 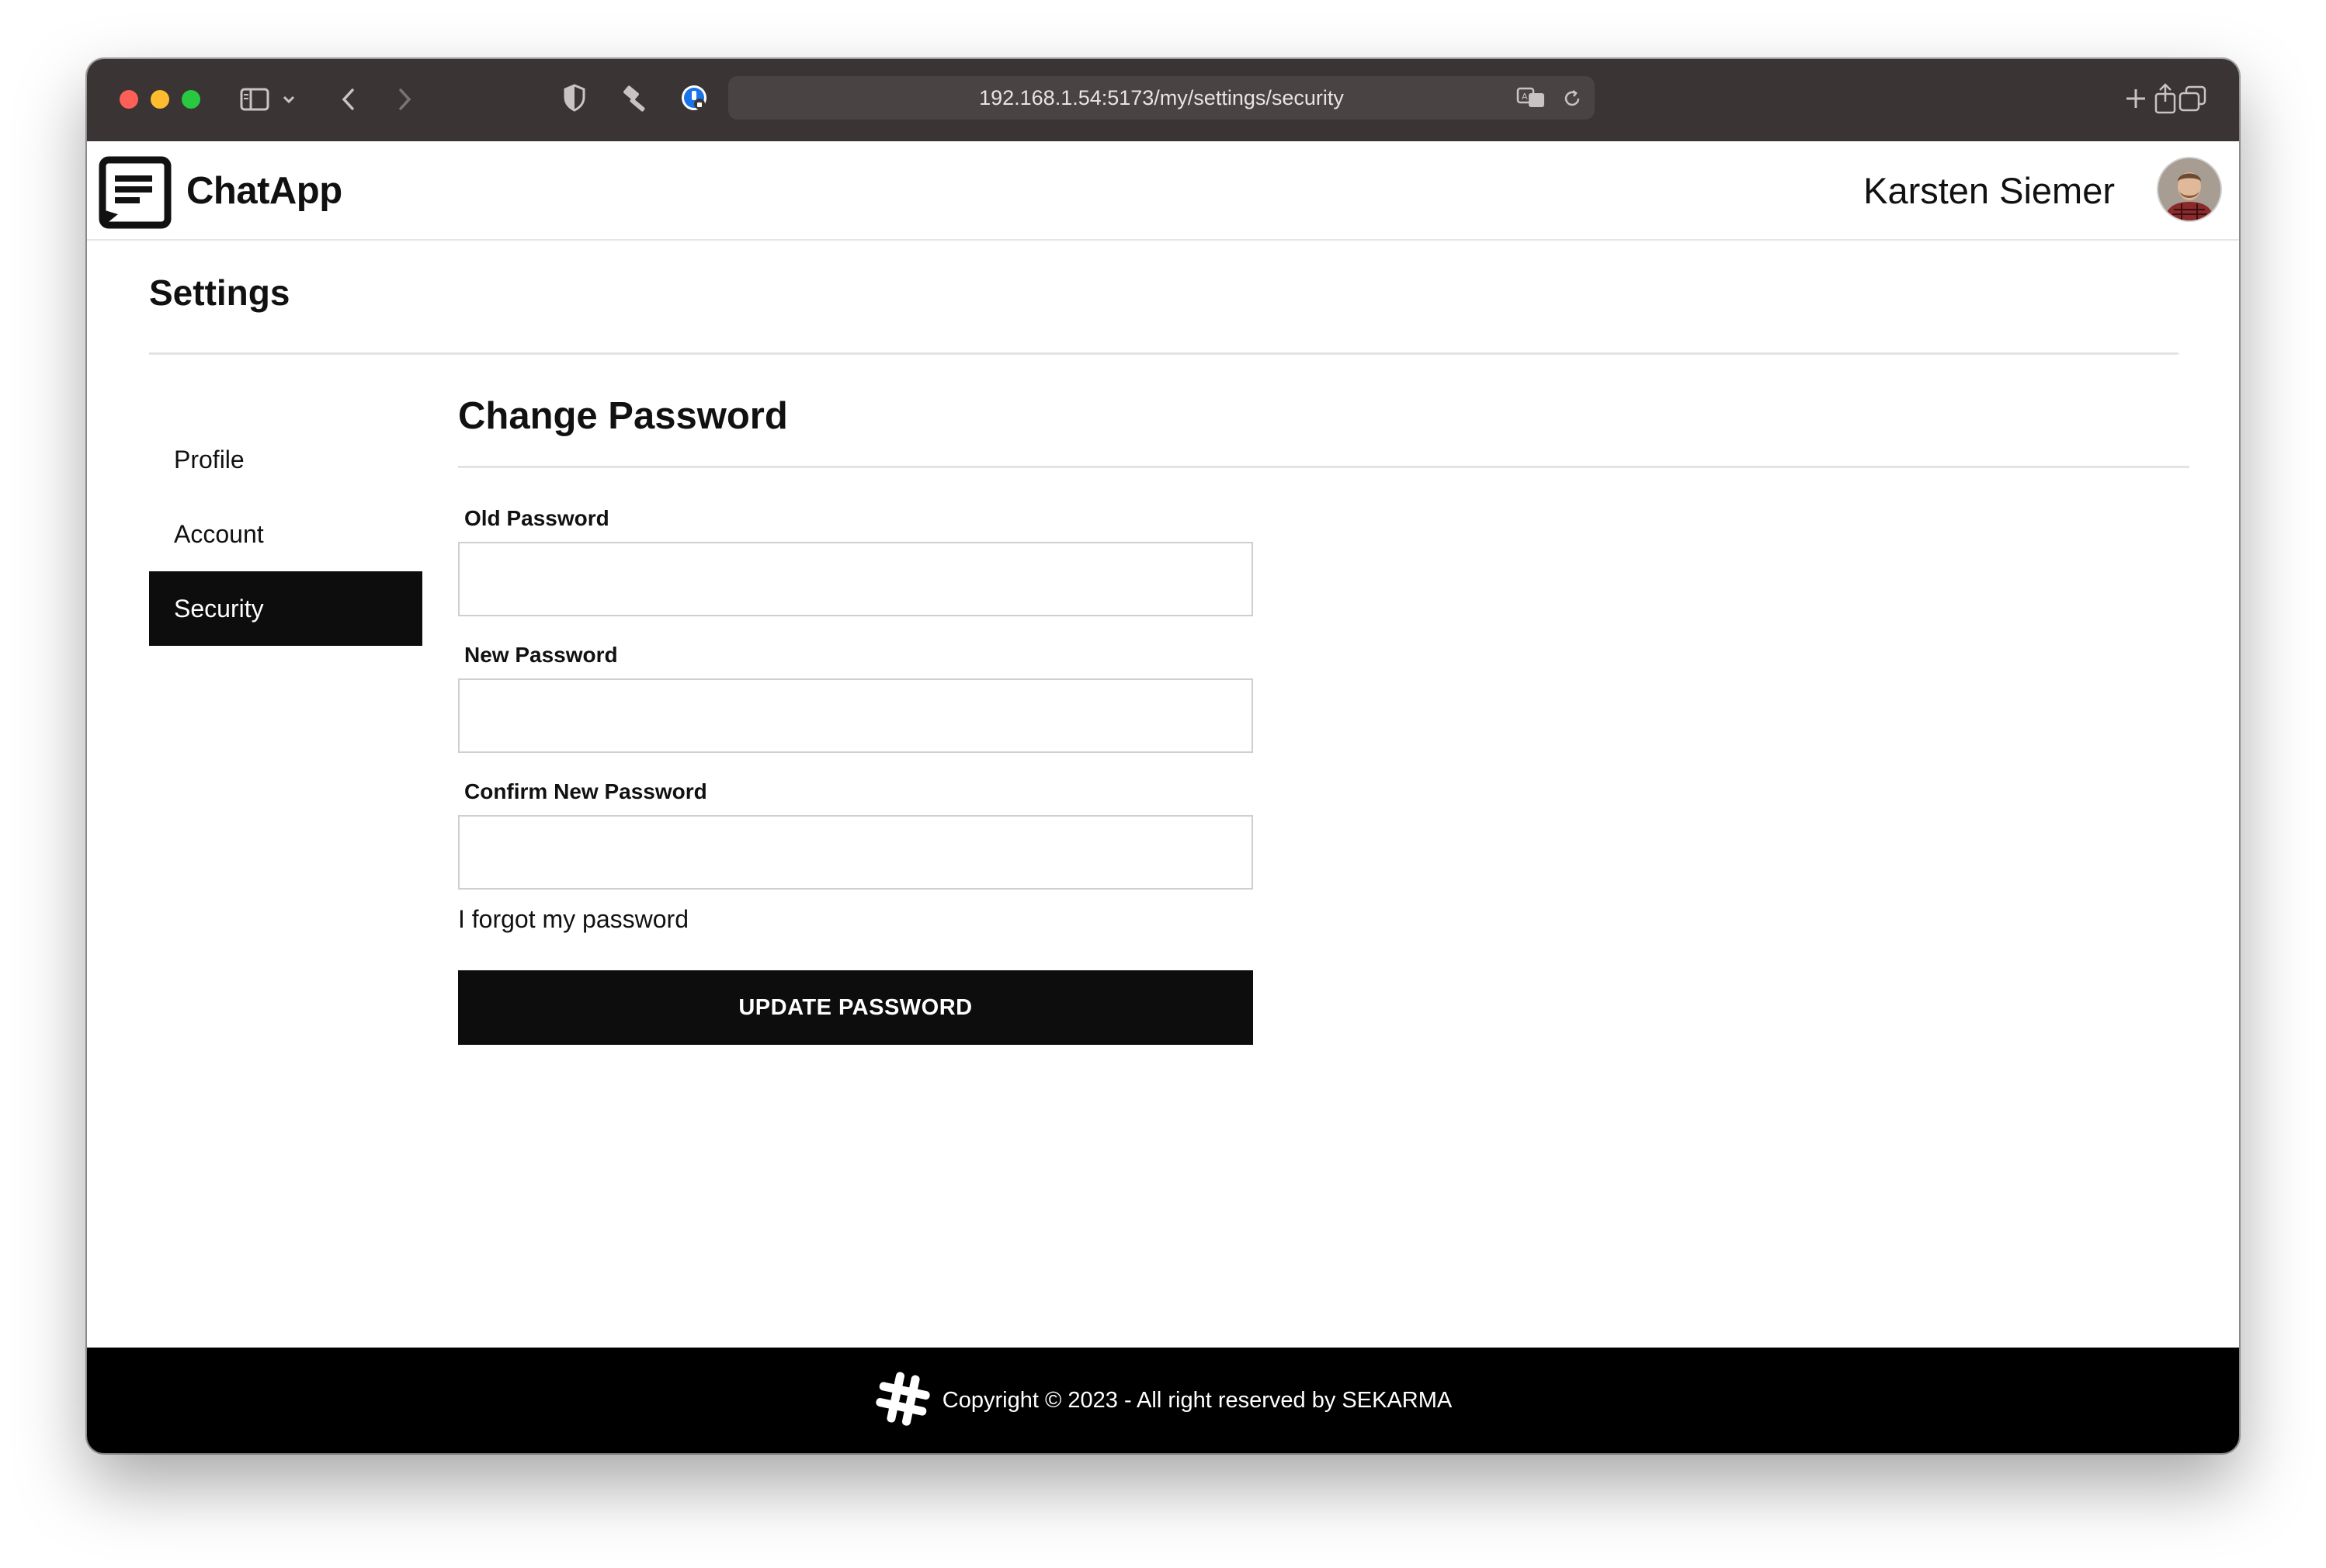 I want to click on privacy-shield-icon, so click(x=574, y=97).